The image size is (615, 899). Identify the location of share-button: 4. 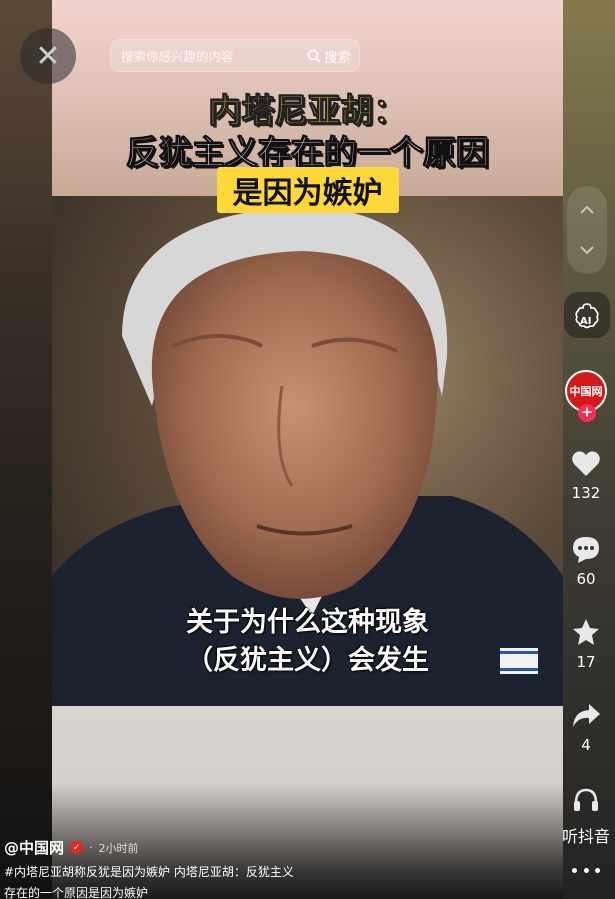
(586, 728).